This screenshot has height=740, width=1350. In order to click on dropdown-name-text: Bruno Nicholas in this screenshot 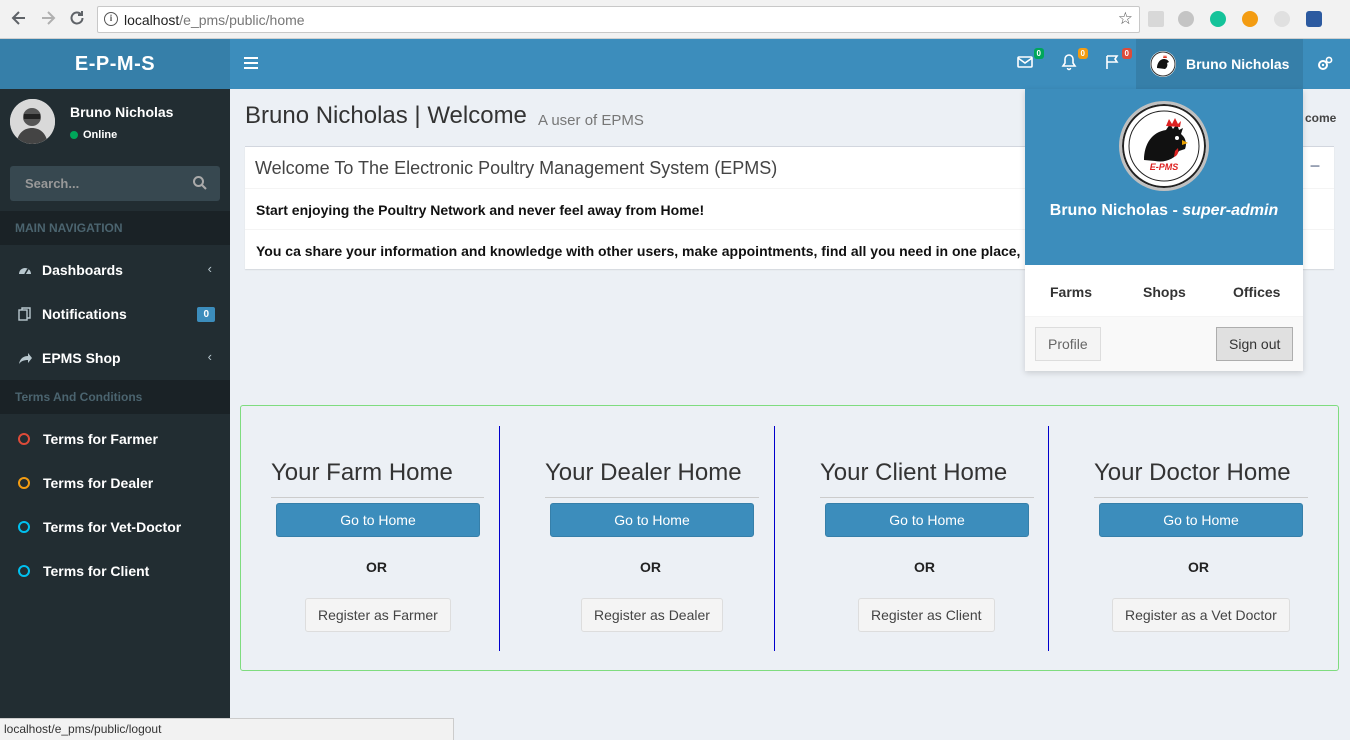, I will do `click(1108, 210)`.